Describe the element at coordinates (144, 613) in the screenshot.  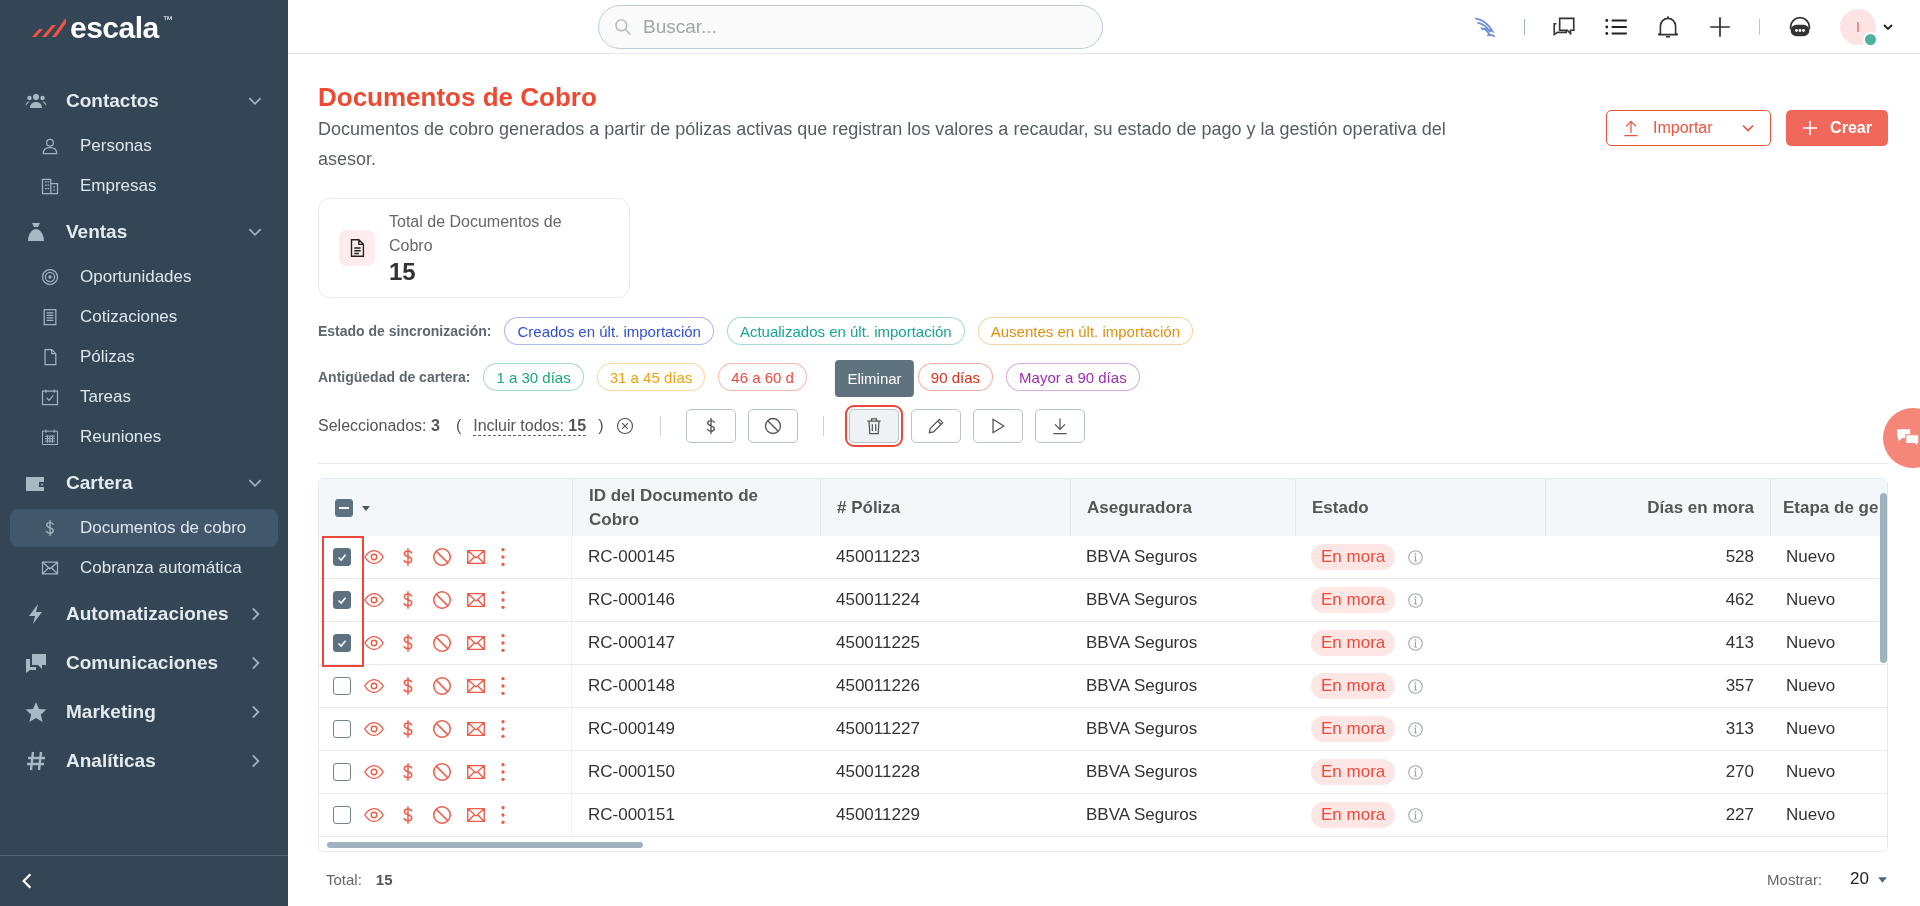
I see `sidebar-section: Automatizaciones` at that location.